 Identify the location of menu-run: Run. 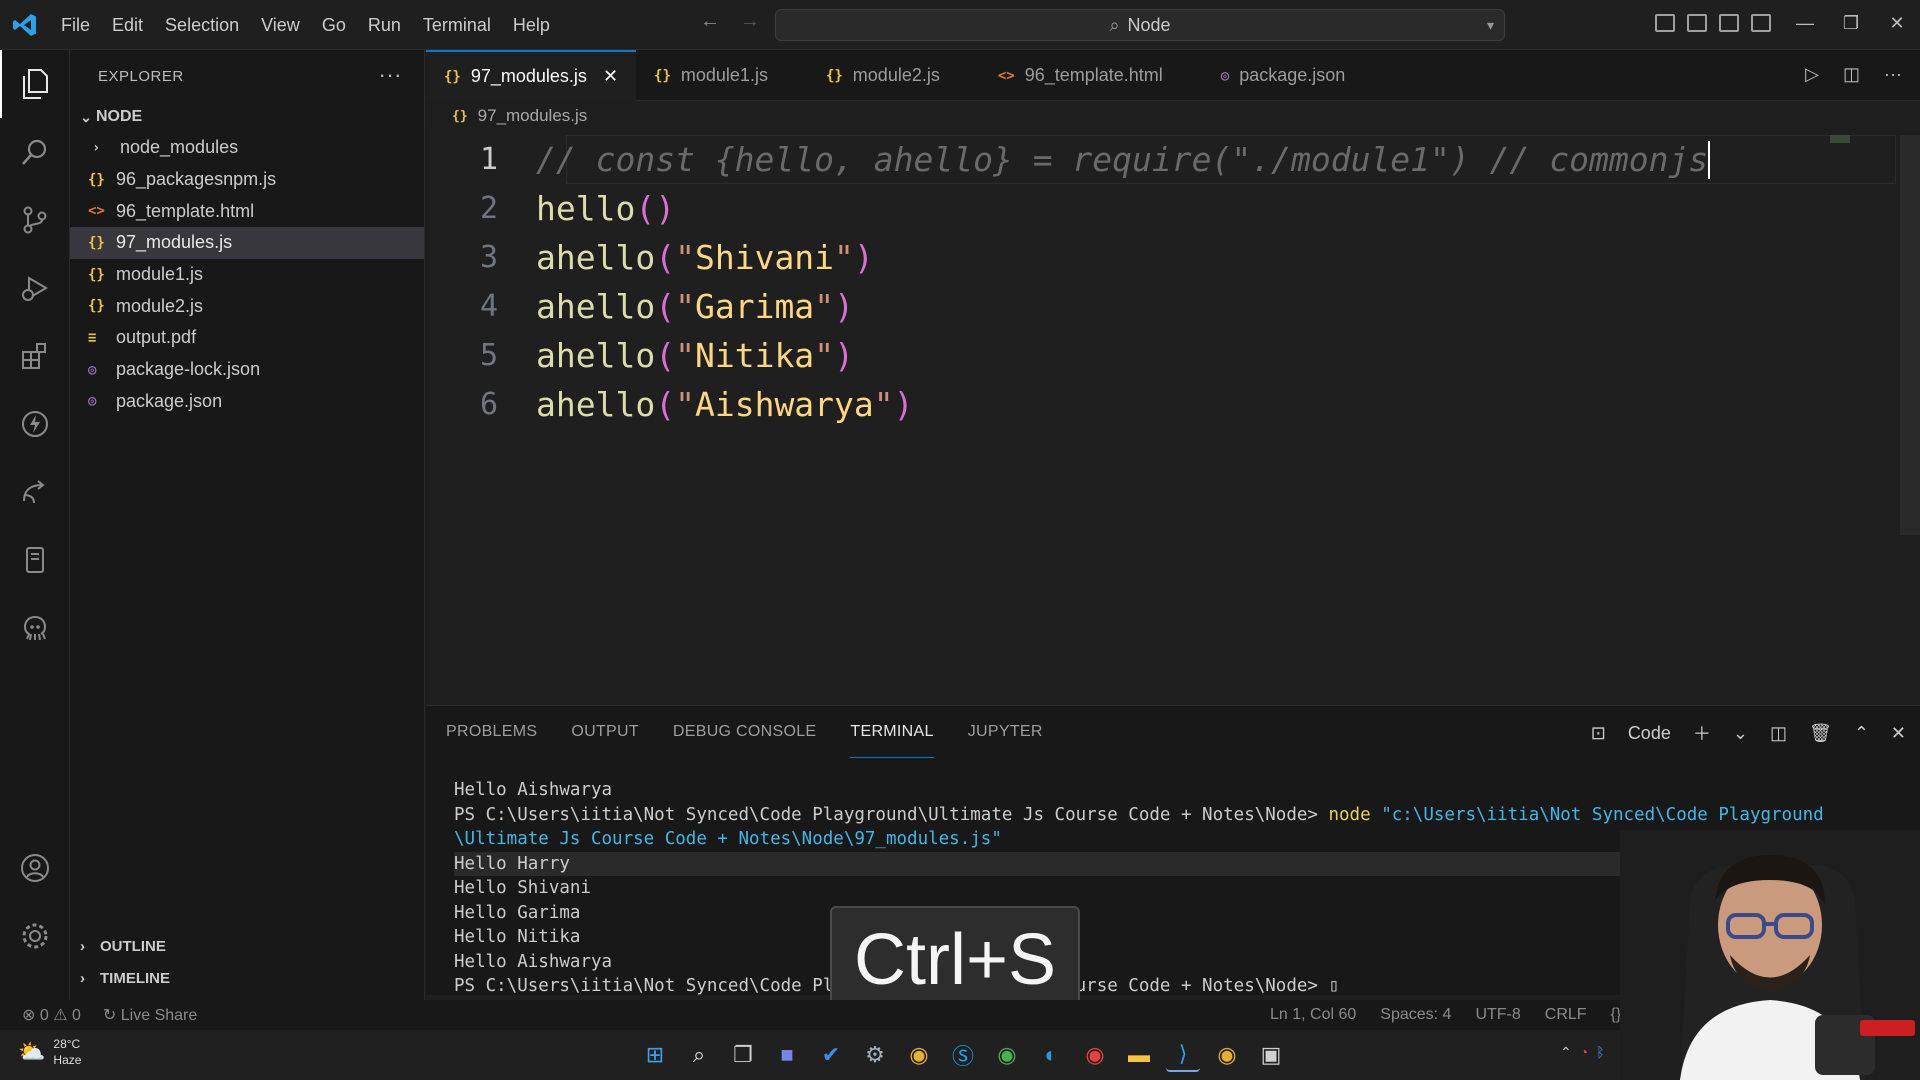
(384, 25).